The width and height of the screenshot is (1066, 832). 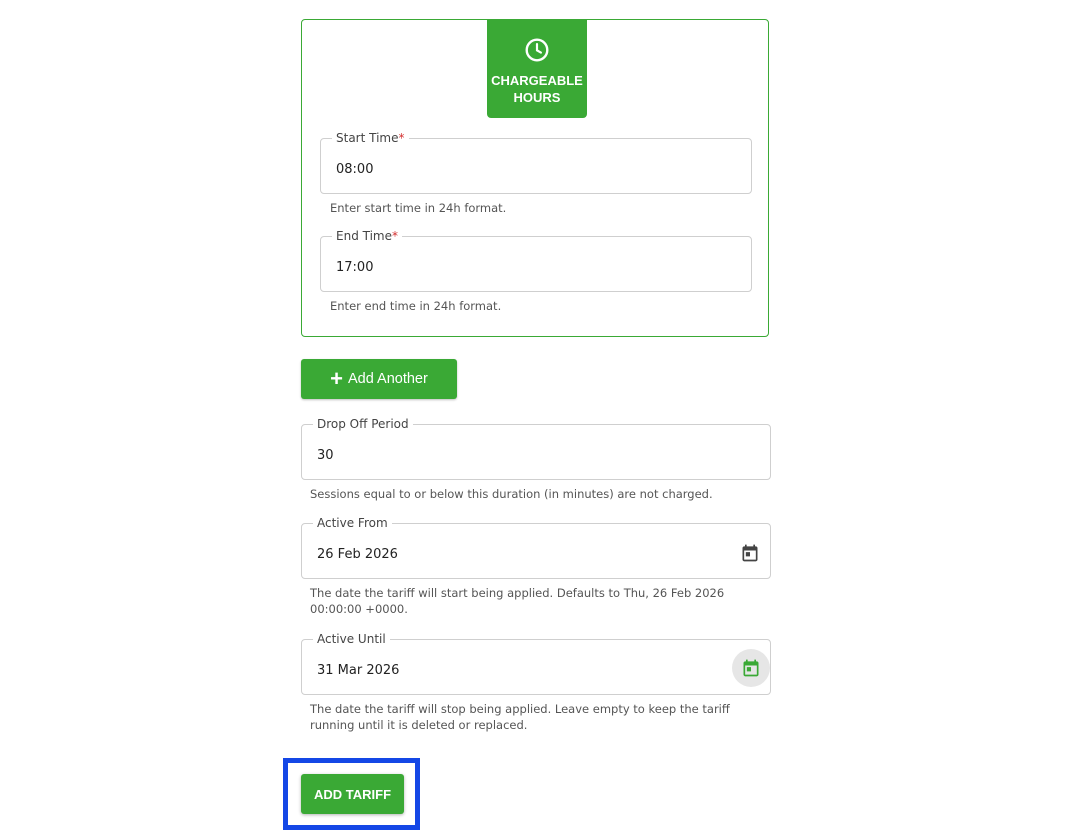 I want to click on active-until-helper-line2: running until it is deleted or replaced., so click(x=419, y=725).